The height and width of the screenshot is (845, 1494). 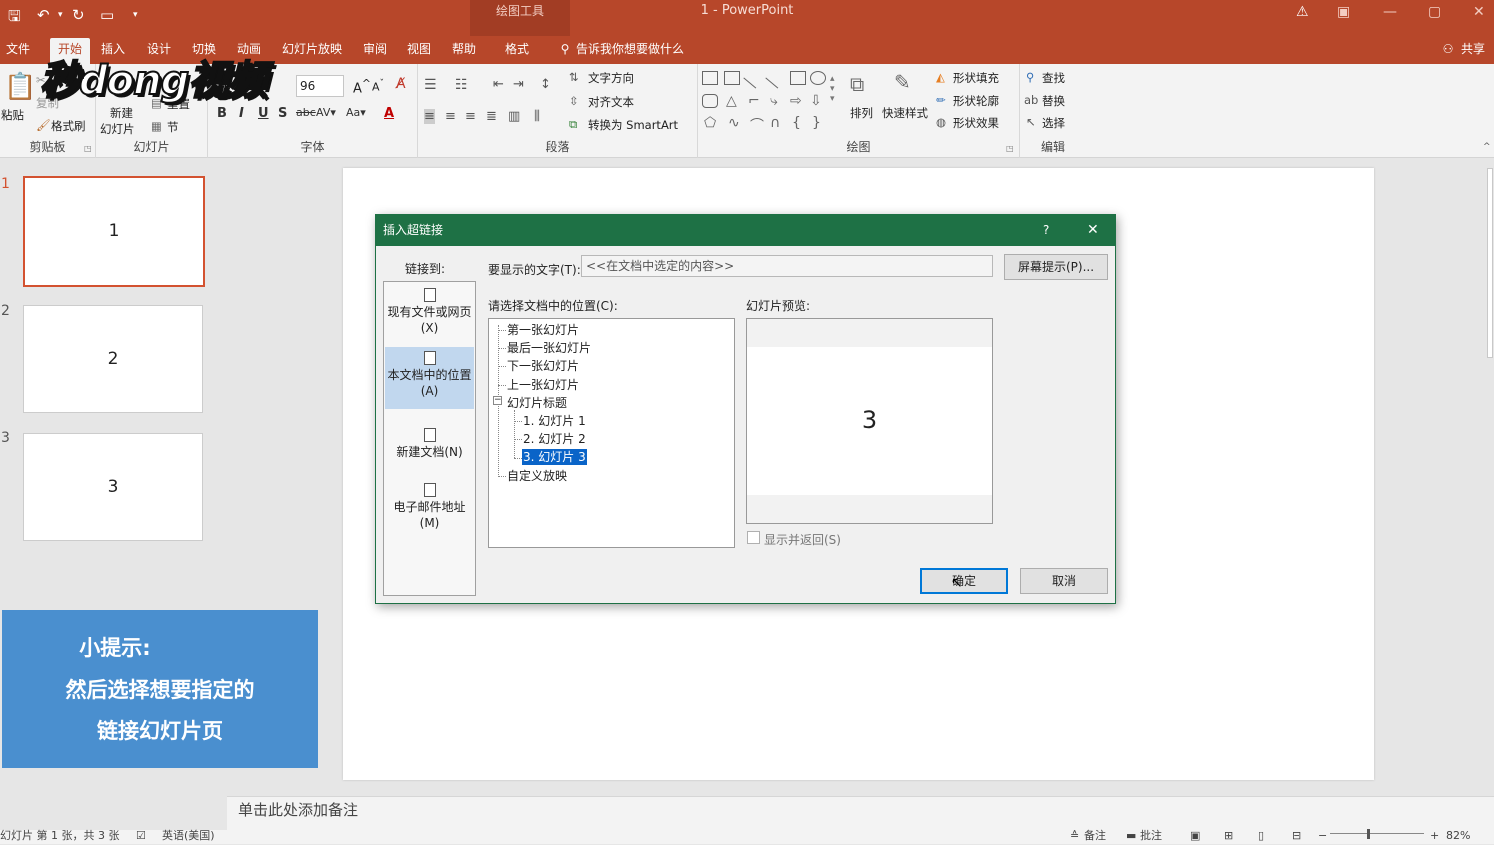 I want to click on rounded-rect-shape-icon, so click(x=710, y=101).